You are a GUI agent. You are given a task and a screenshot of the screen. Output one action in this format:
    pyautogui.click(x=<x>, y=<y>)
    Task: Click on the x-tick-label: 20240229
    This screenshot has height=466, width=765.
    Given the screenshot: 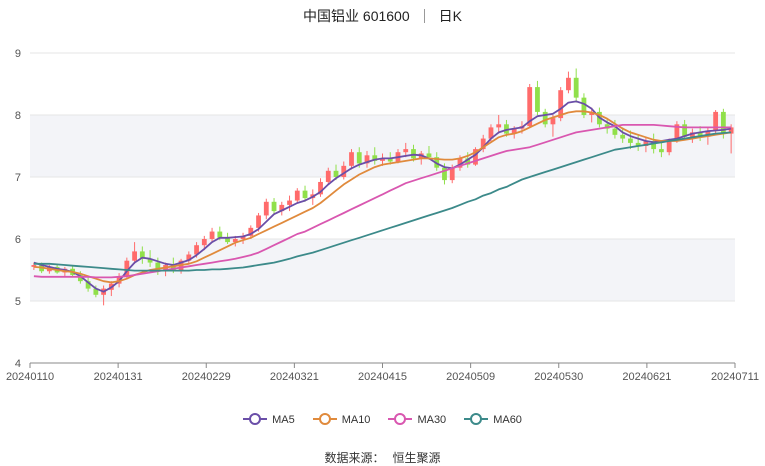 What is the action you would take?
    pyautogui.click(x=206, y=377)
    